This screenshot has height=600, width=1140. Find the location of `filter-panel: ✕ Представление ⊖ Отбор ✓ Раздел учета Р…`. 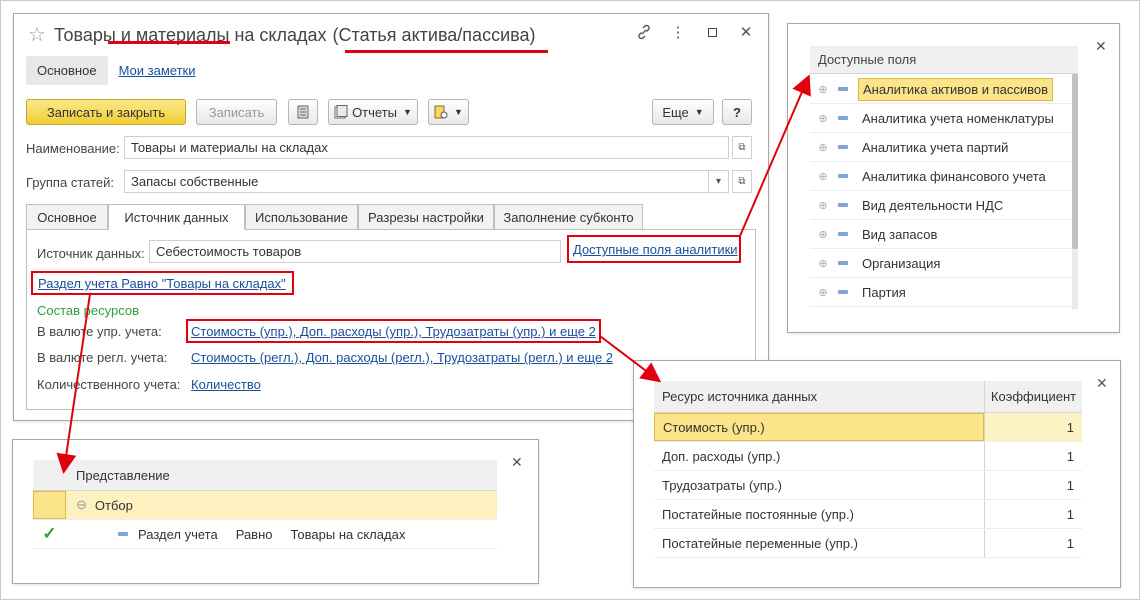

filter-panel: ✕ Представление ⊖ Отбор ✓ Раздел учета Р… is located at coordinates (275, 511).